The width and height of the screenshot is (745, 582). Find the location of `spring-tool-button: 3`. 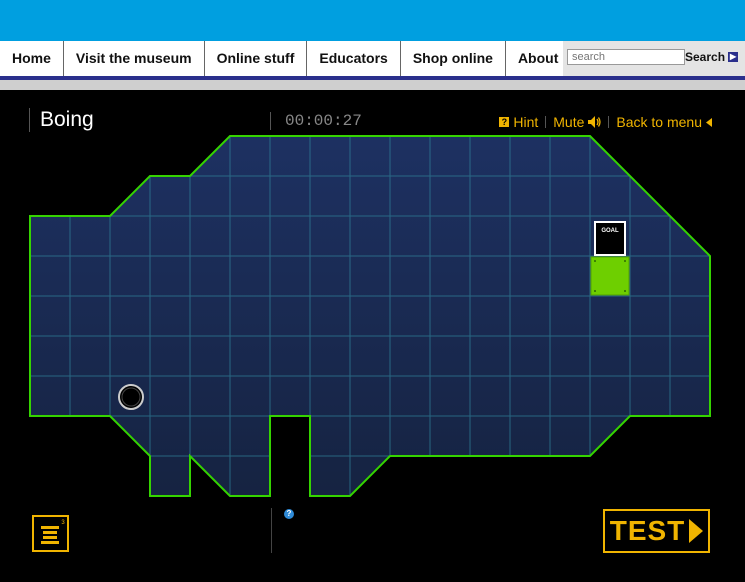

spring-tool-button: 3 is located at coordinates (50, 533).